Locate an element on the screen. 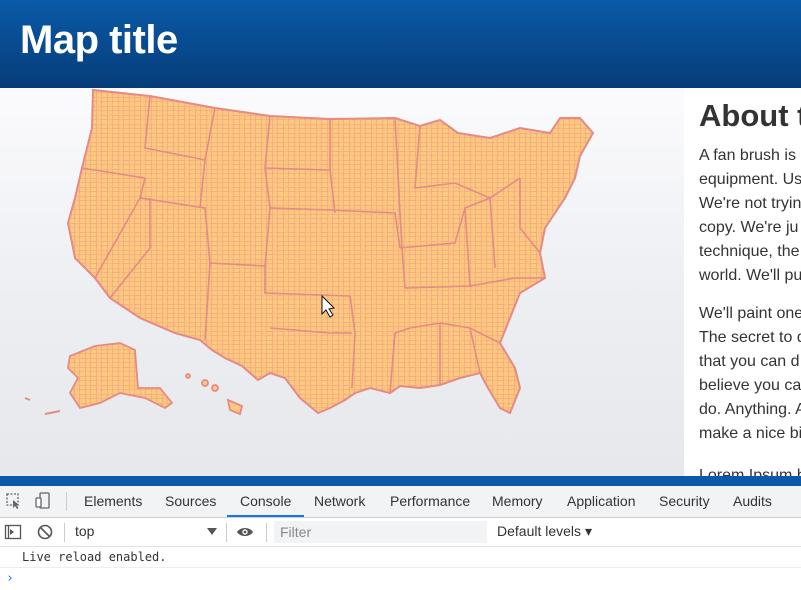 The height and width of the screenshot is (590, 801). tab-console: Console is located at coordinates (266, 501).